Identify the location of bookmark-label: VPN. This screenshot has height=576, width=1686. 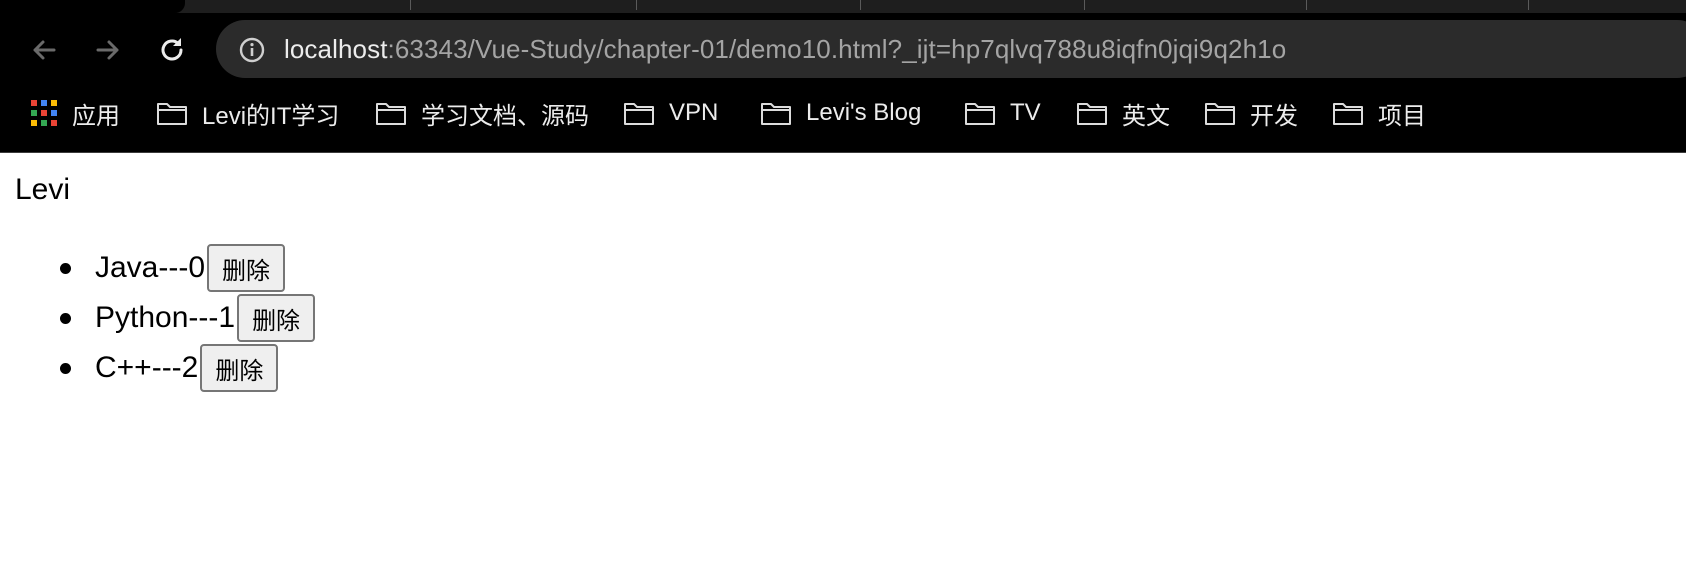
(694, 112).